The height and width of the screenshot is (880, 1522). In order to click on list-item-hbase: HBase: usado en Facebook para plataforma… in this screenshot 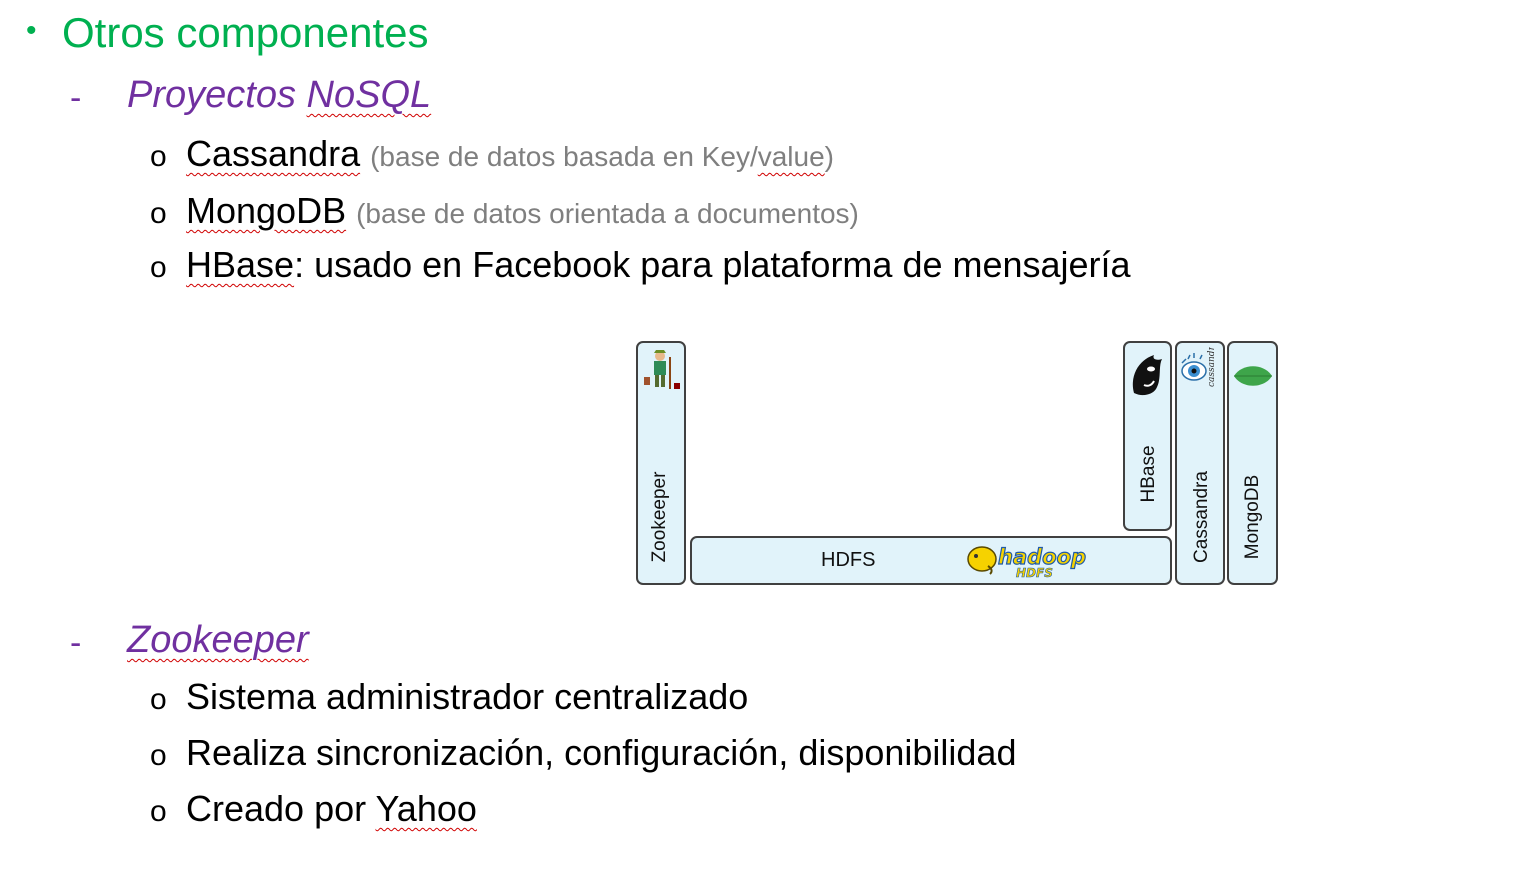, I will do `click(658, 265)`.